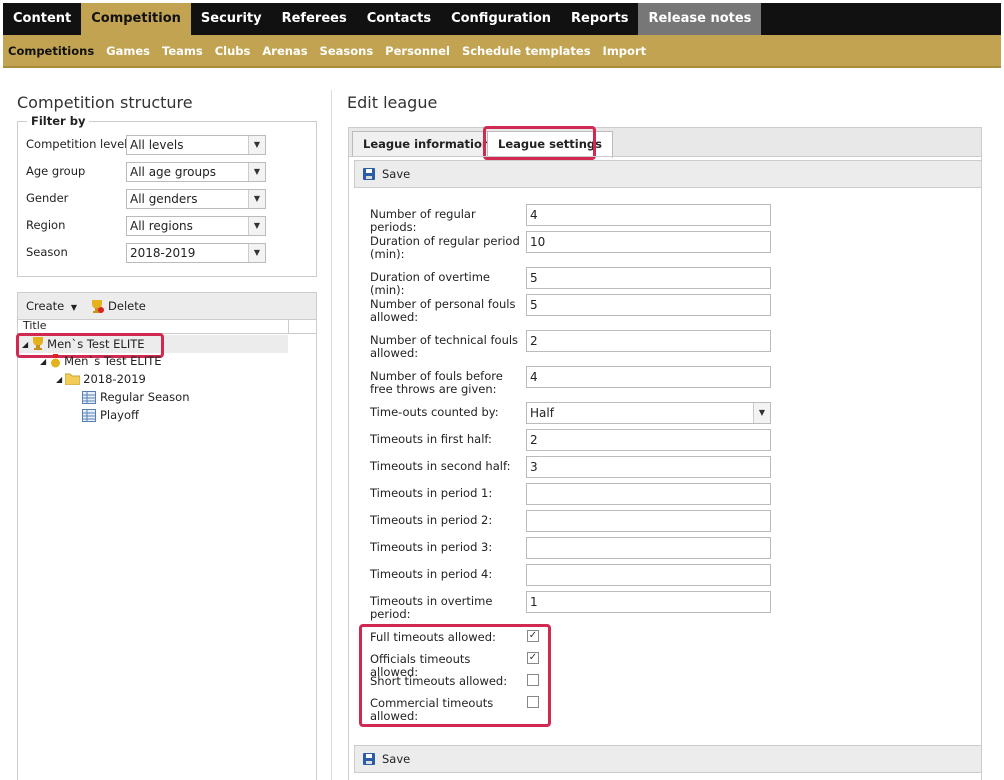 This screenshot has height=780, width=1004. I want to click on label-timeouts-period-4: Timeouts in period 4:, so click(431, 574).